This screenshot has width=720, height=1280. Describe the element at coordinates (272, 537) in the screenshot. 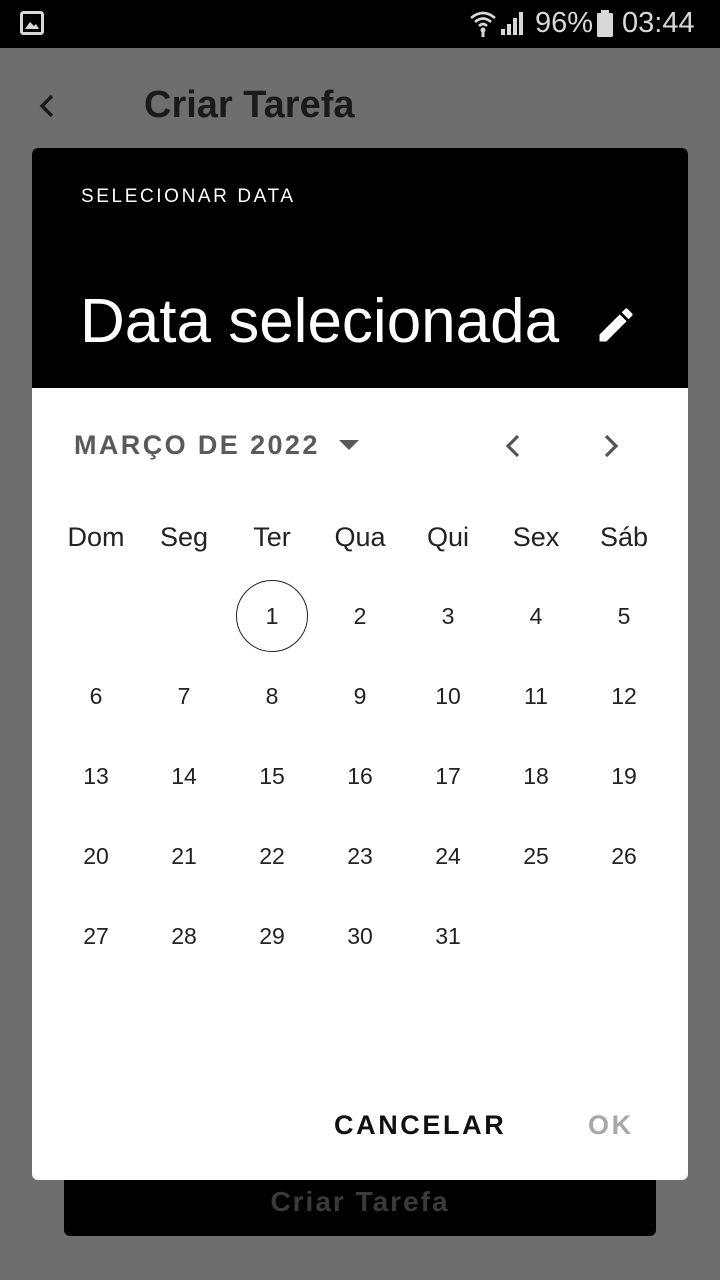

I see `weekday-label: Ter` at that location.